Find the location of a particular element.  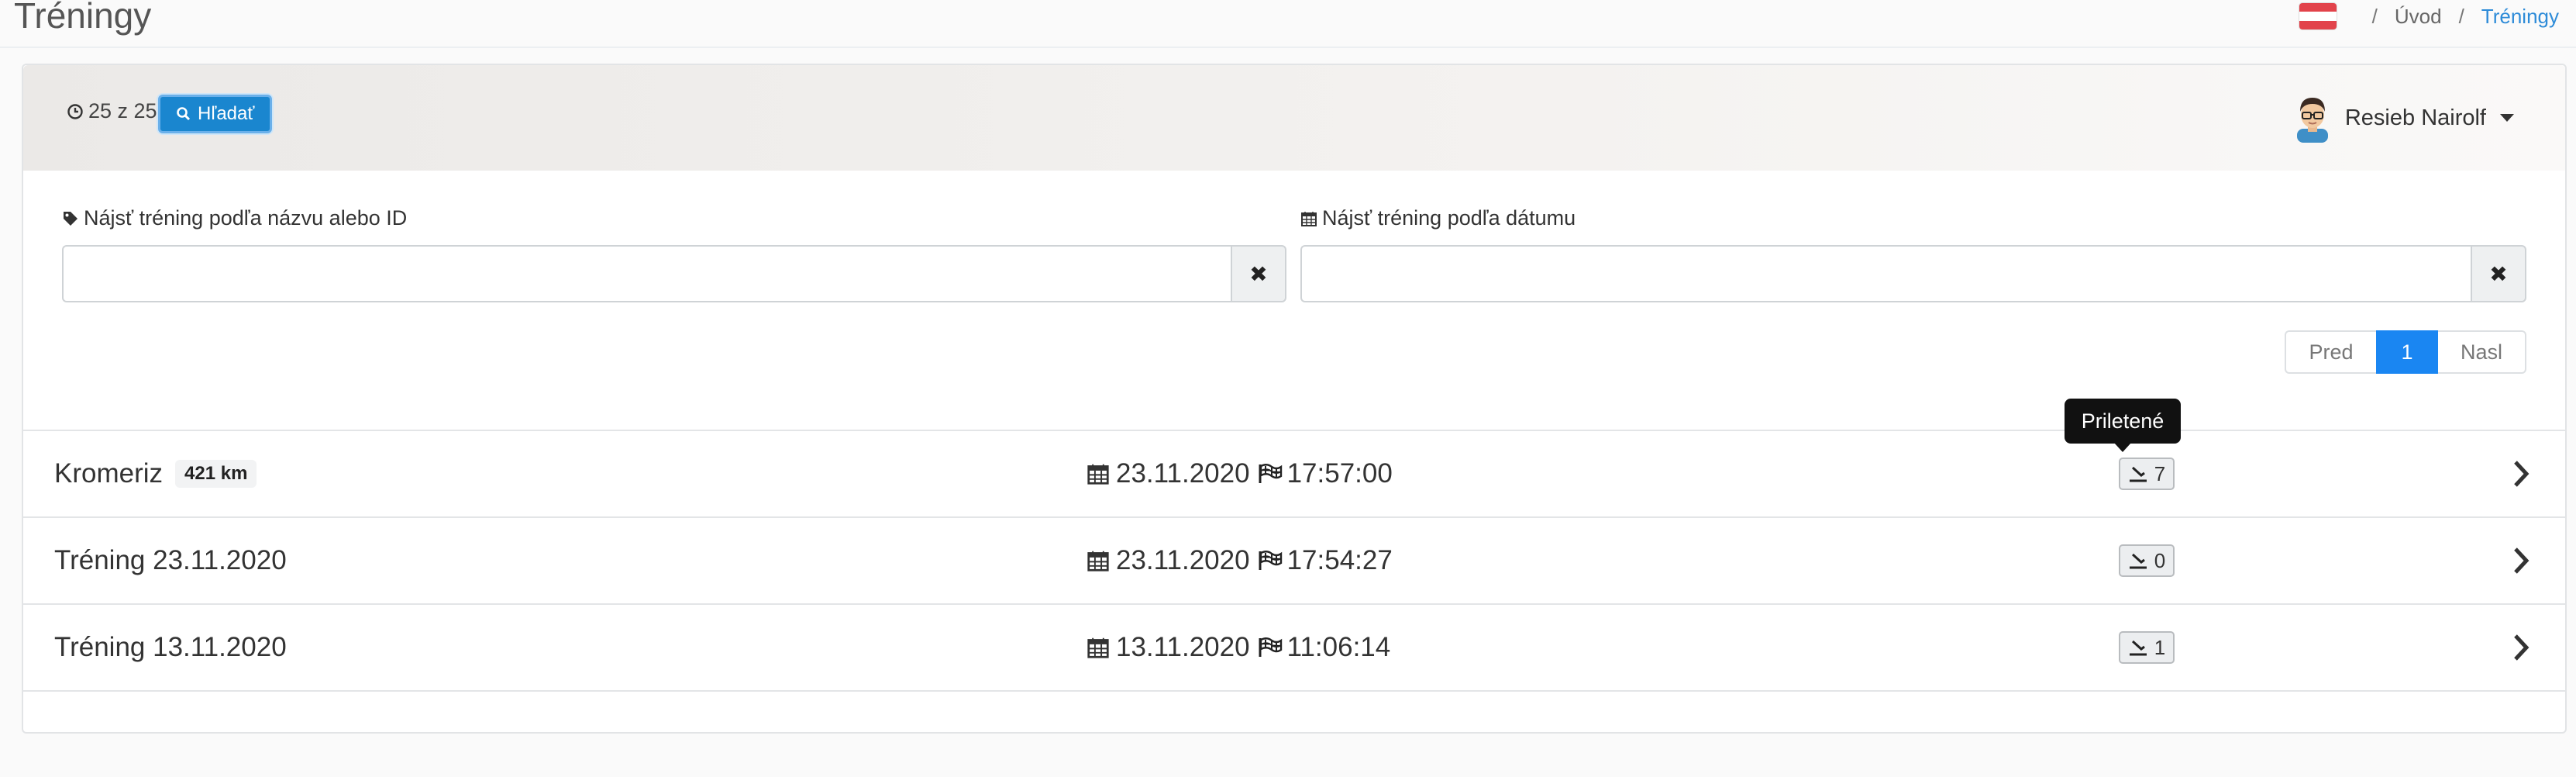

search-icon is located at coordinates (184, 114).